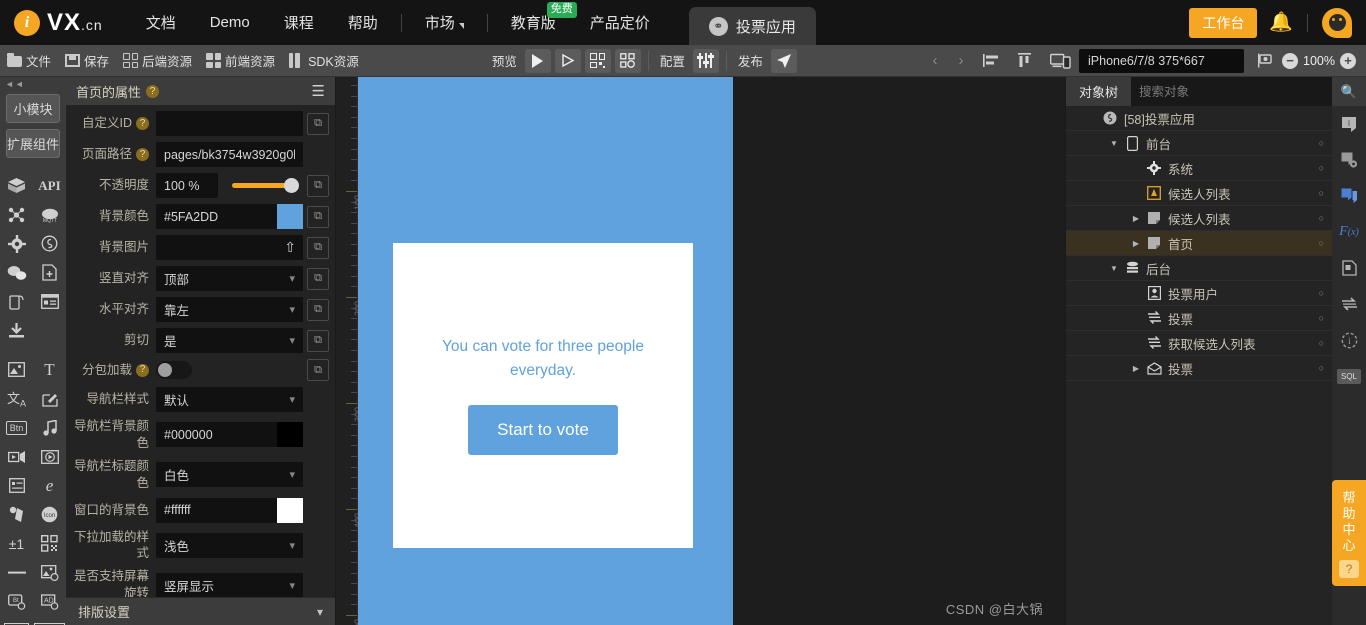  What do you see at coordinates (1199, 168) in the screenshot?
I see `tree-node-2: 系统 ○` at bounding box center [1199, 168].